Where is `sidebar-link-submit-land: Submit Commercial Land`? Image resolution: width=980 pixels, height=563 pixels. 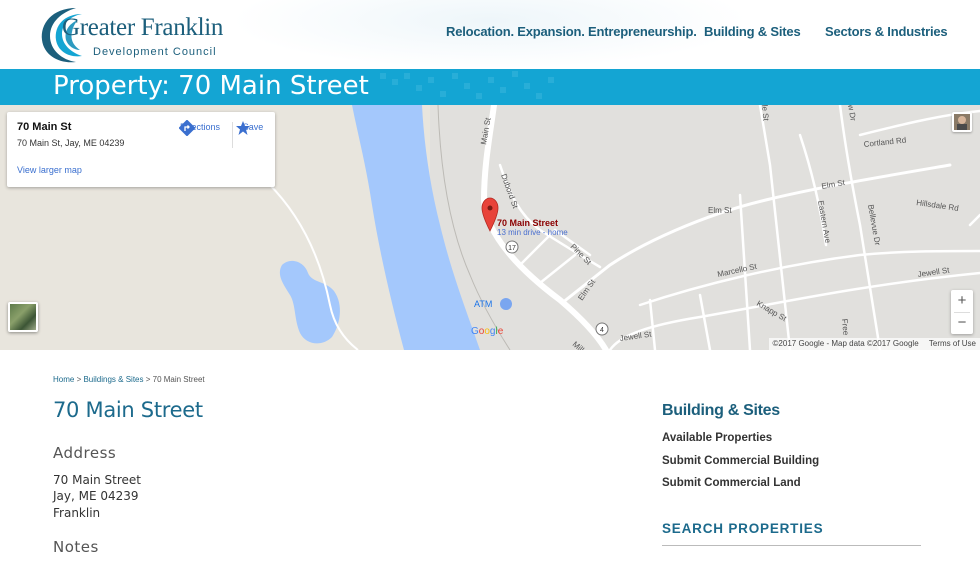
sidebar-link-submit-land: Submit Commercial Land is located at coordinates (731, 483).